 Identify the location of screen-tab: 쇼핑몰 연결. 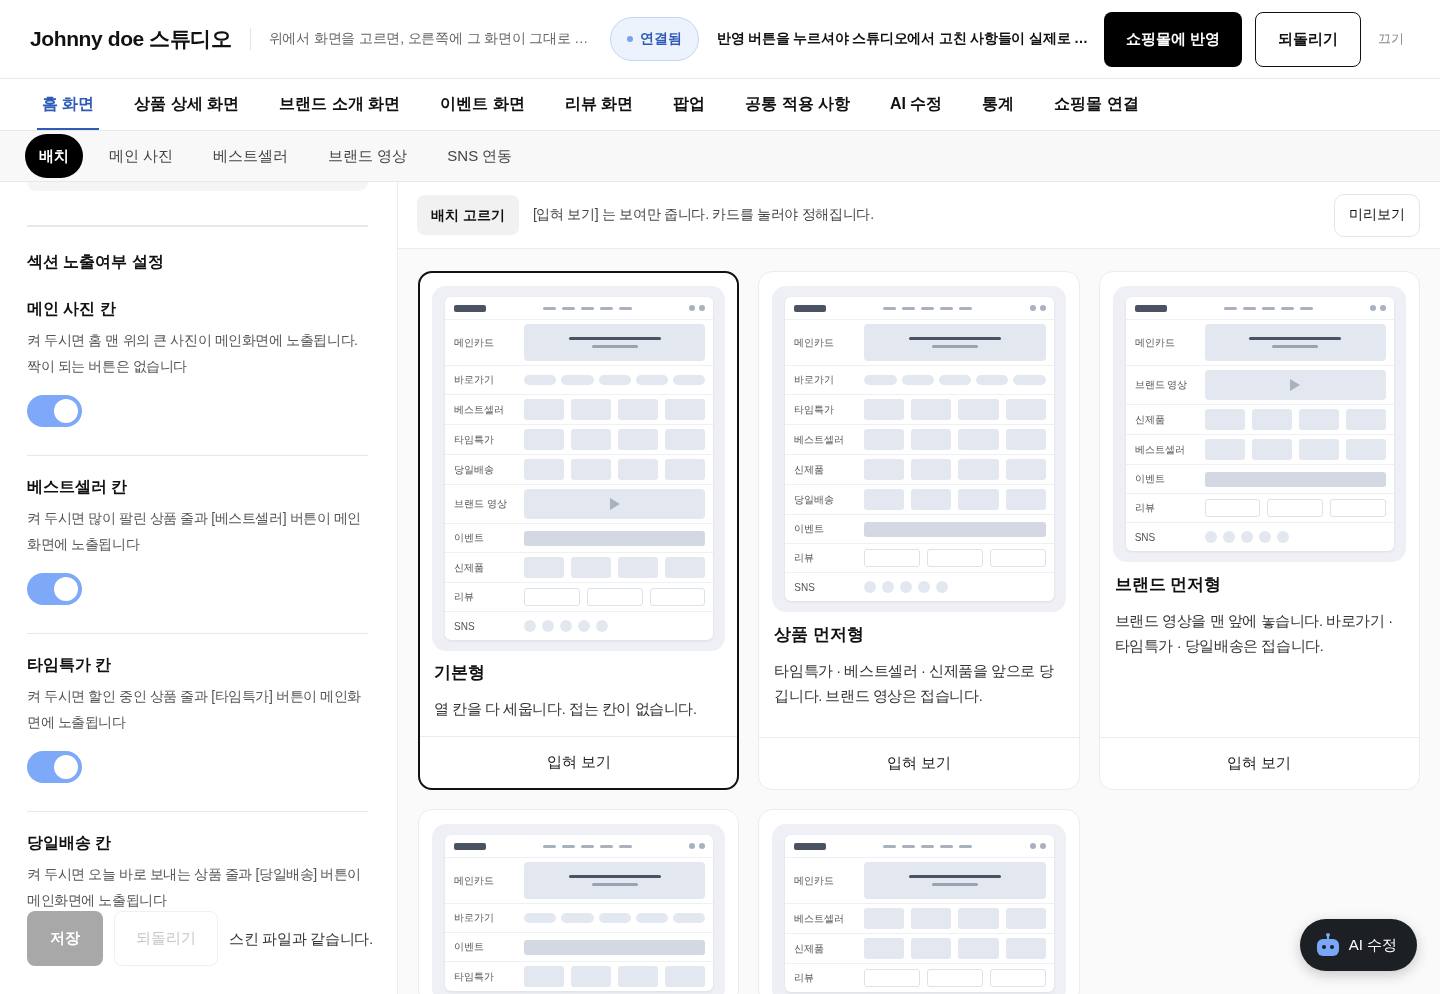
(1096, 104).